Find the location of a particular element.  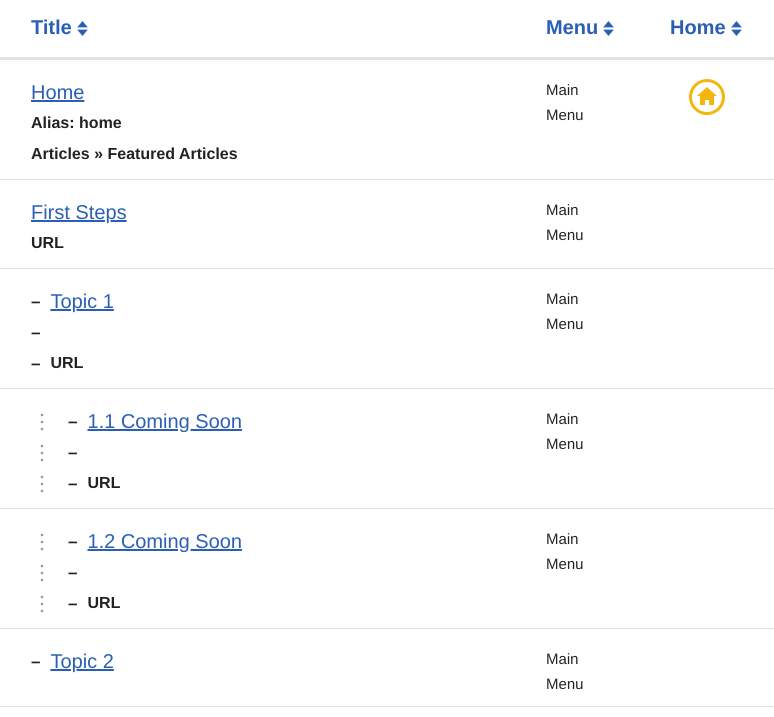

sort-header: Title is located at coordinates (59, 28).